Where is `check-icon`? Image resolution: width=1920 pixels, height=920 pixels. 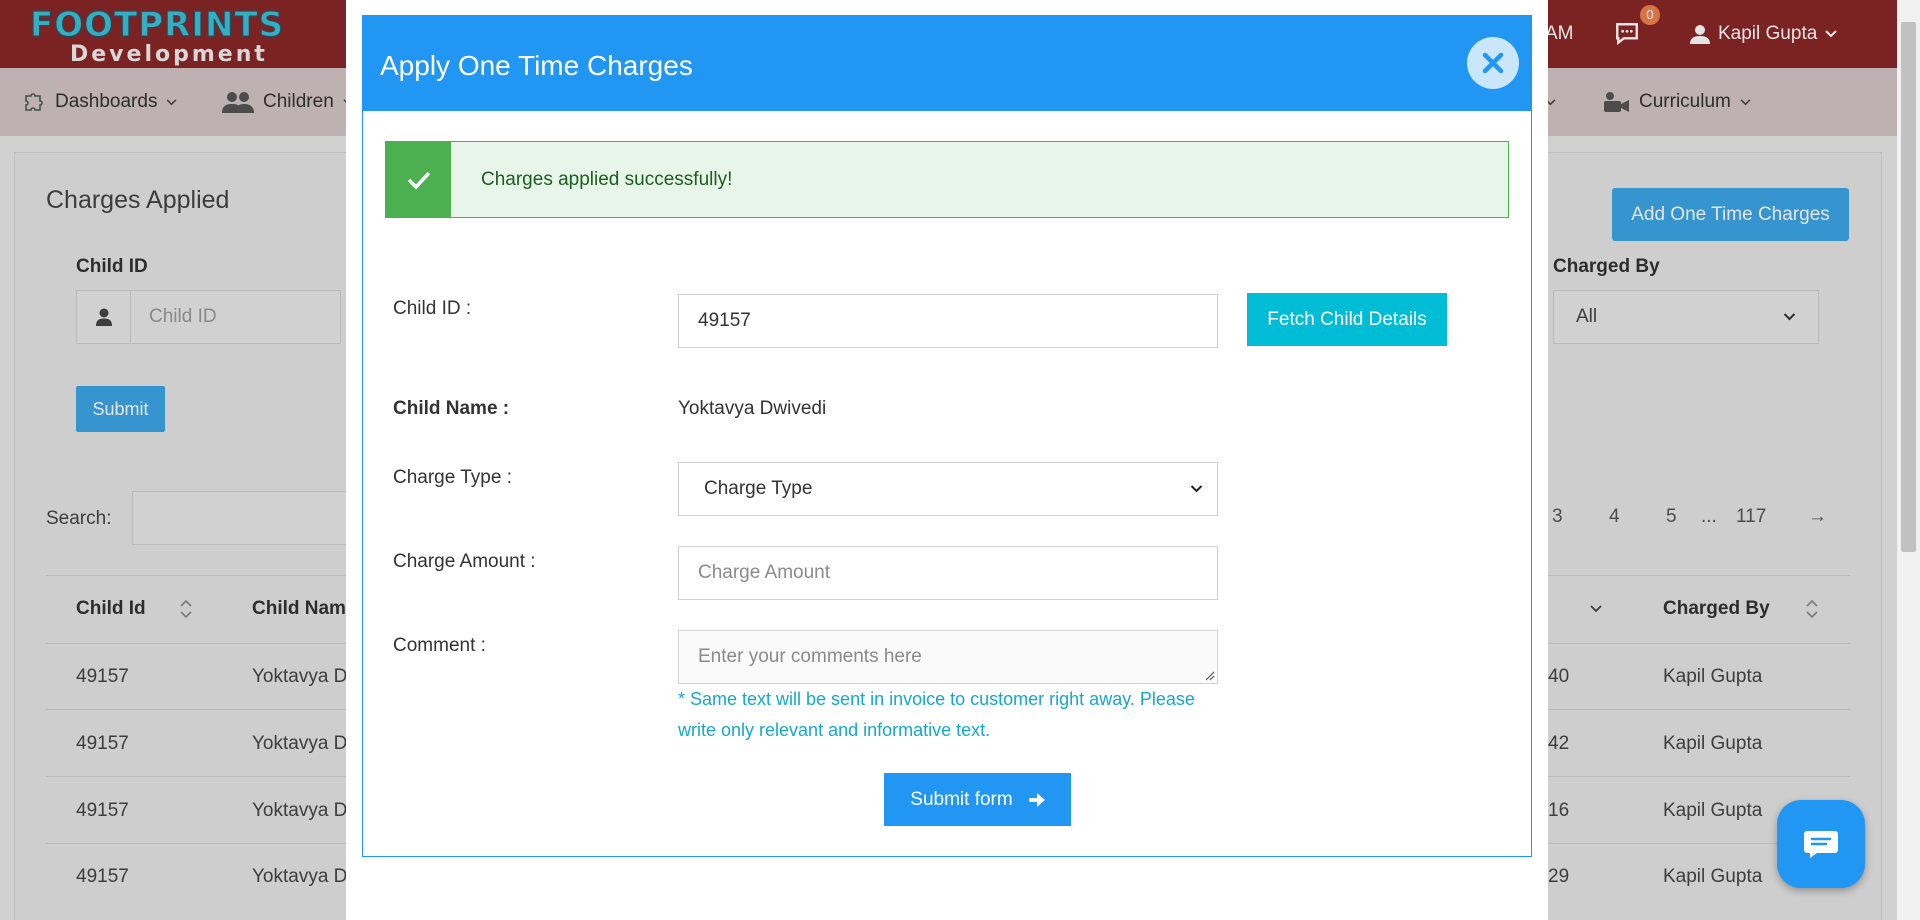 check-icon is located at coordinates (418, 179).